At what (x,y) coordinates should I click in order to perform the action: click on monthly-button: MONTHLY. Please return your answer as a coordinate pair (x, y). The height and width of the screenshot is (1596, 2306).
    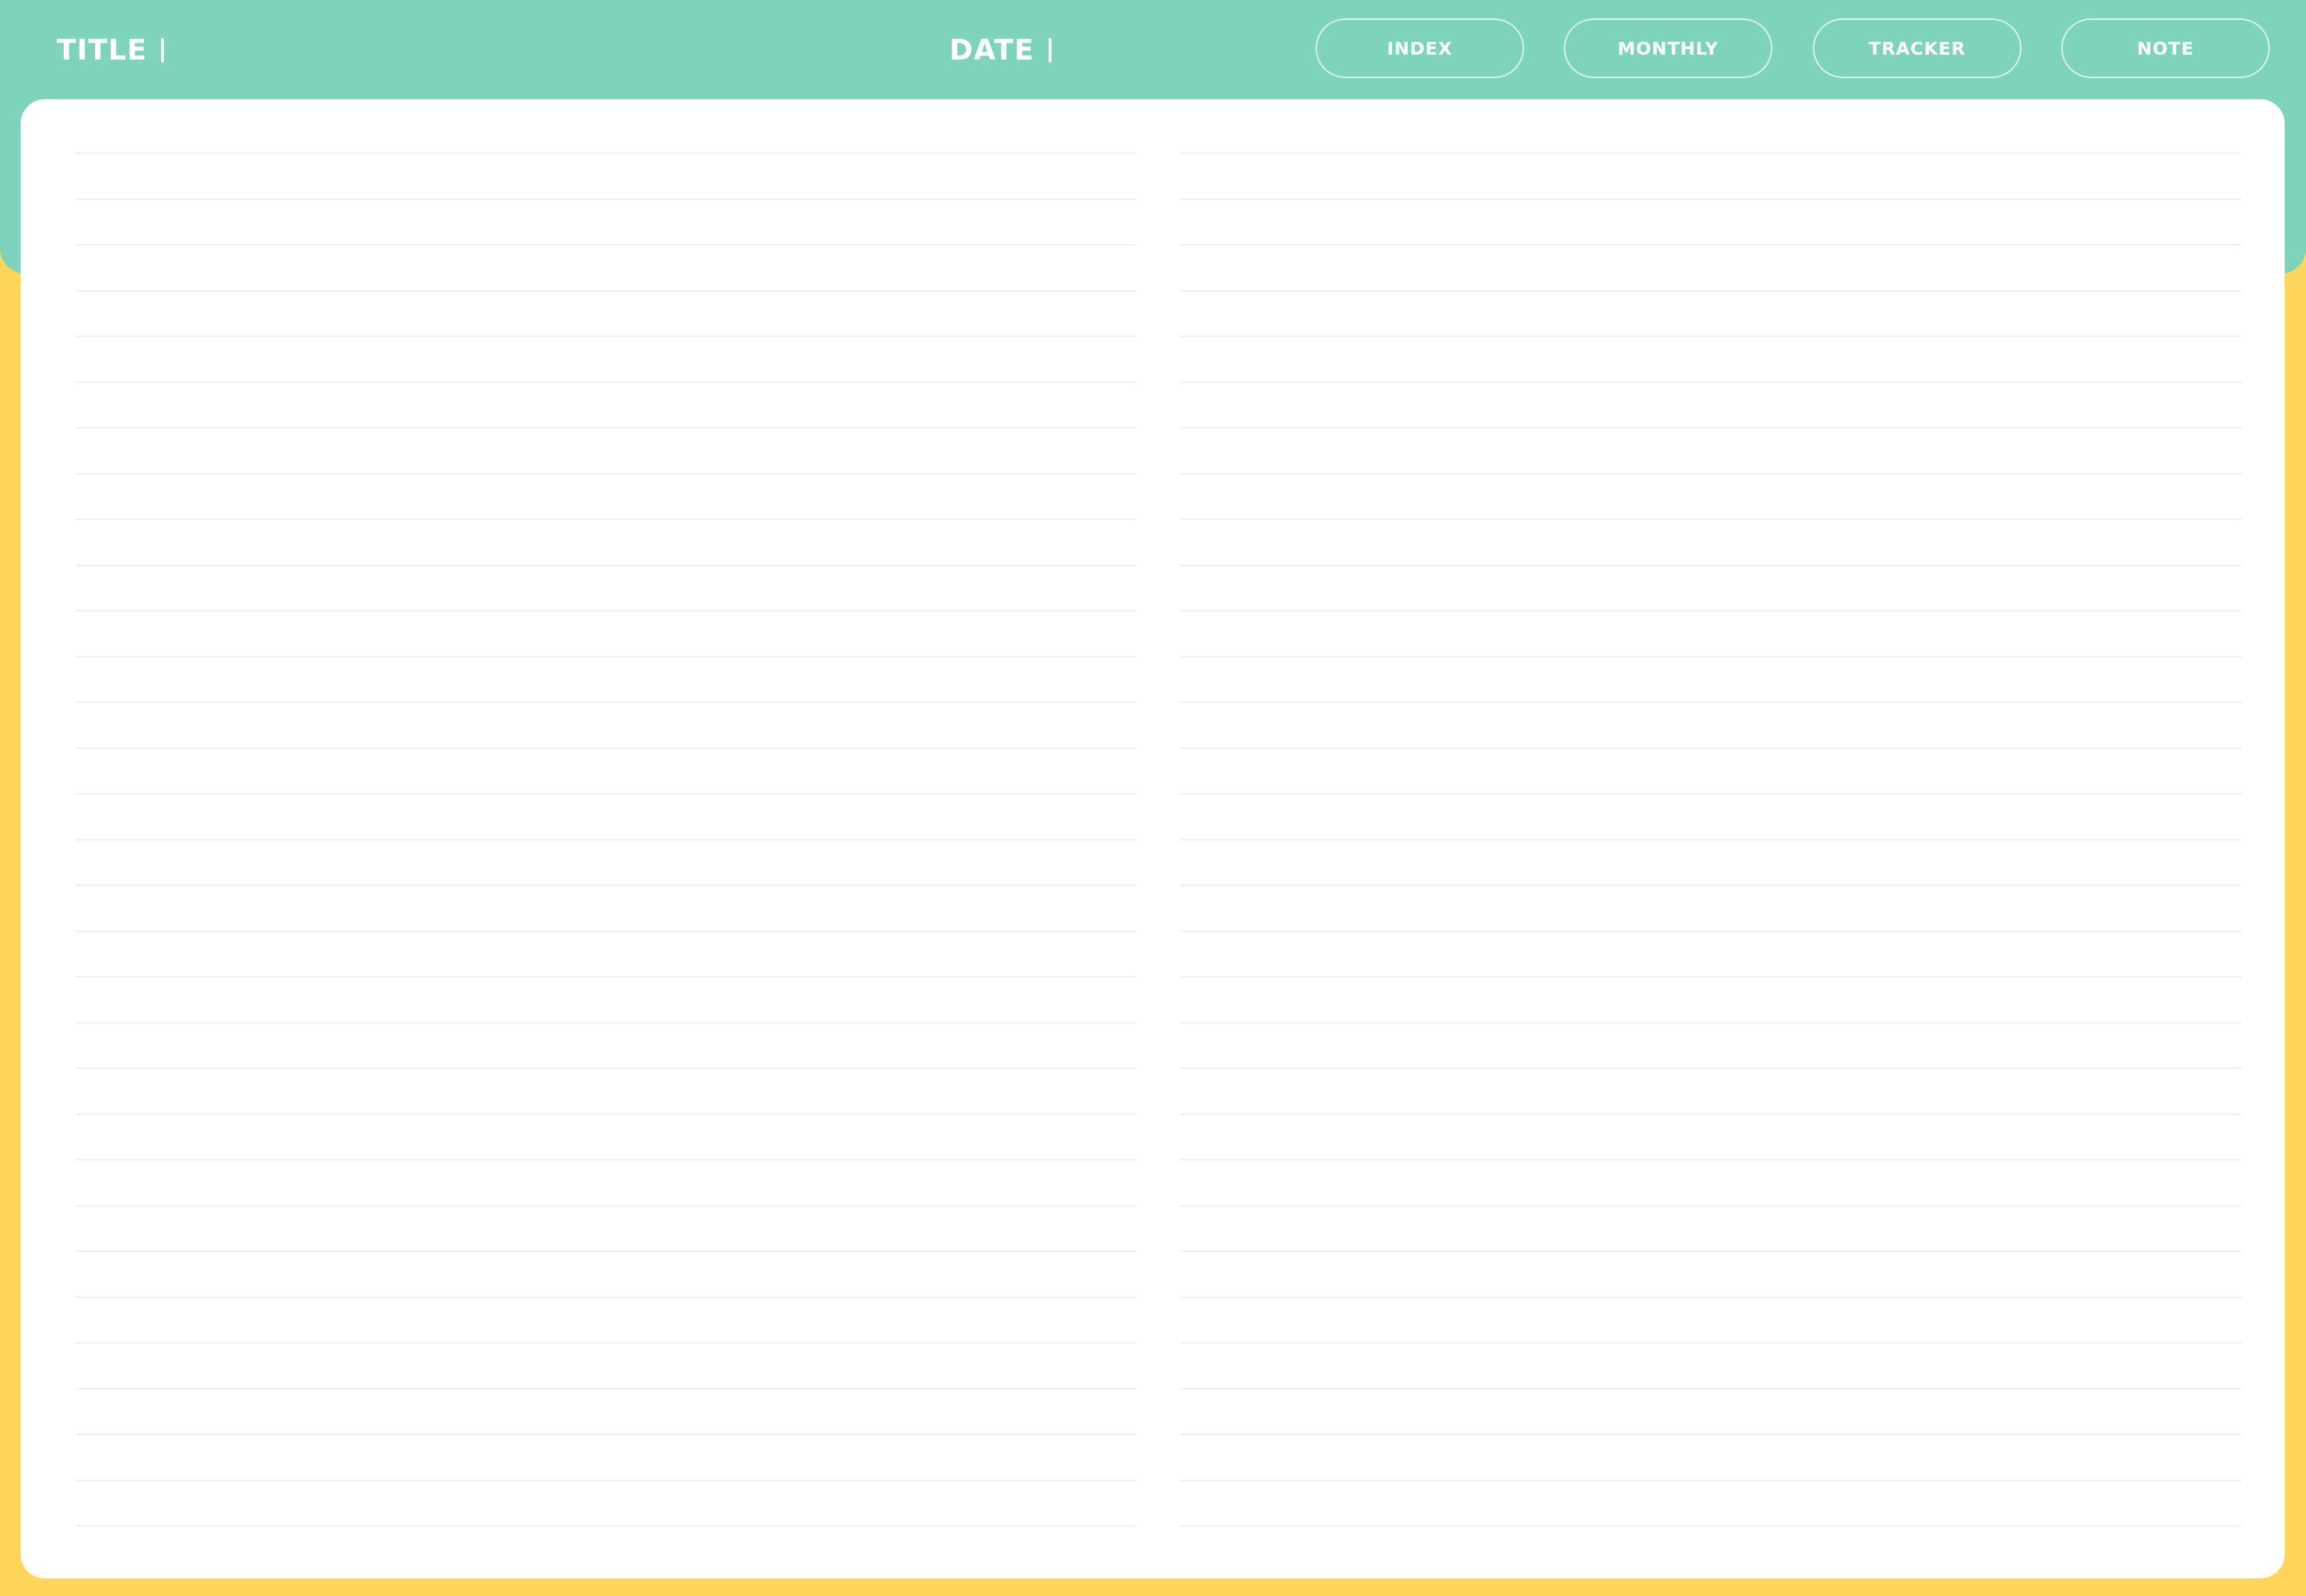
    Looking at the image, I should click on (1668, 48).